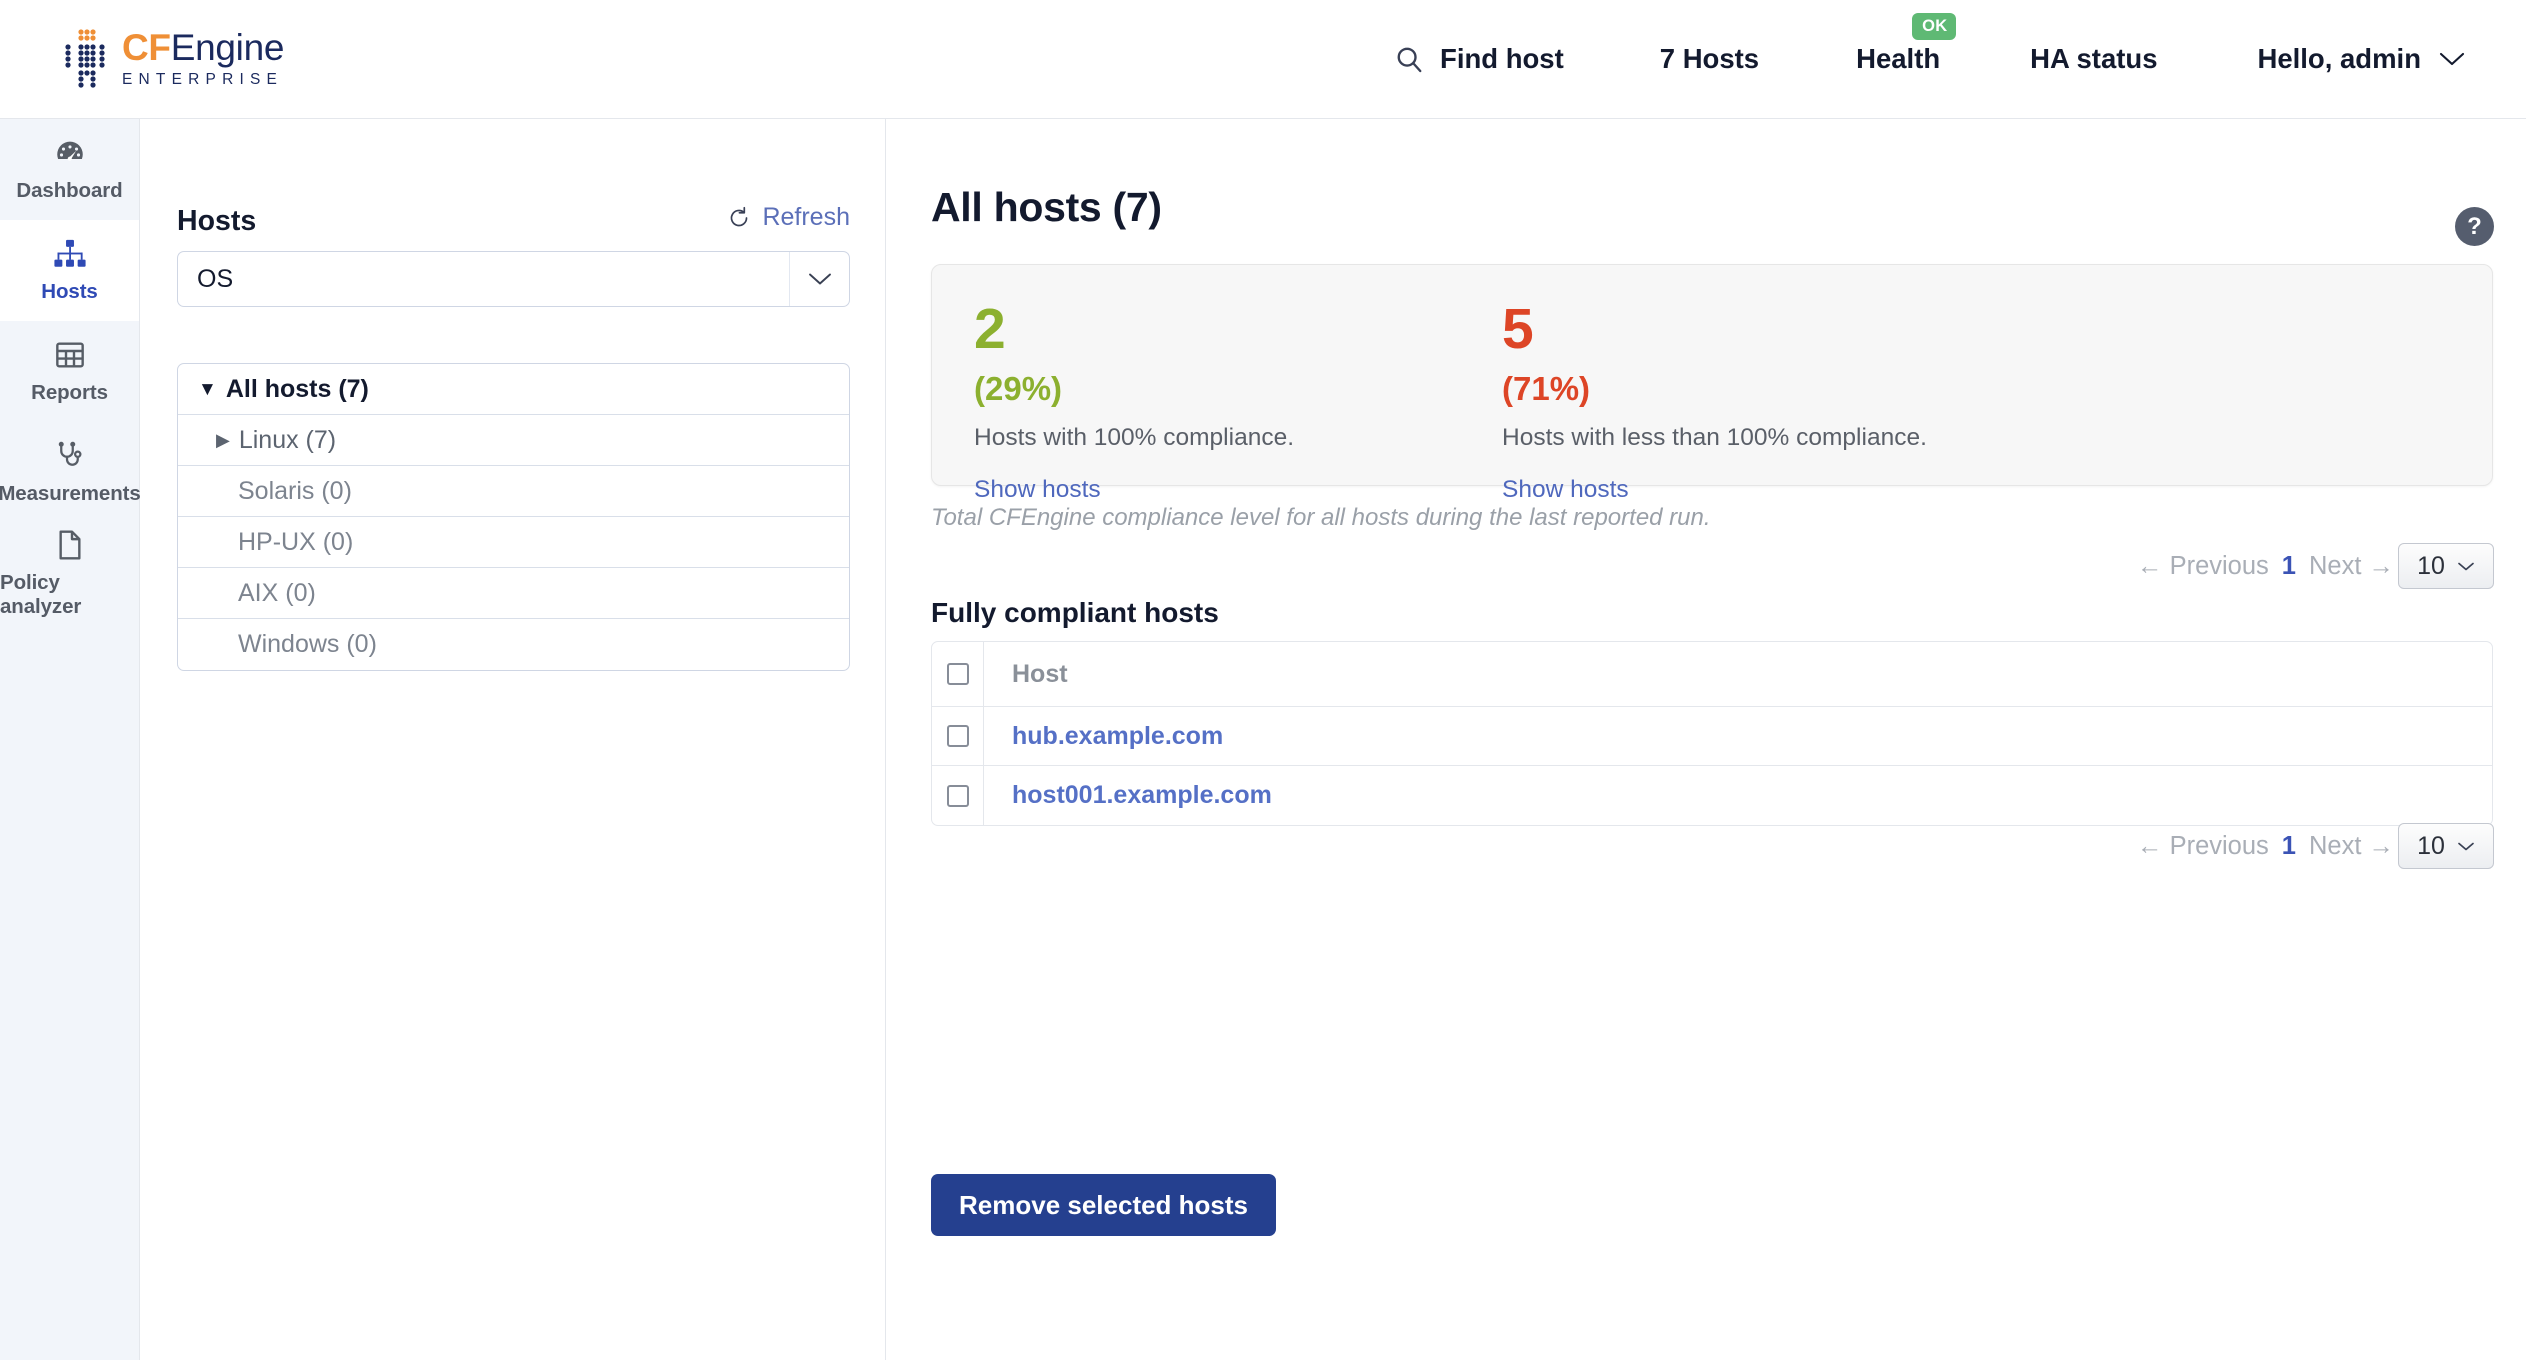 The image size is (2526, 1360). What do you see at coordinates (806, 217) in the screenshot?
I see `refresh-label: Refresh` at bounding box center [806, 217].